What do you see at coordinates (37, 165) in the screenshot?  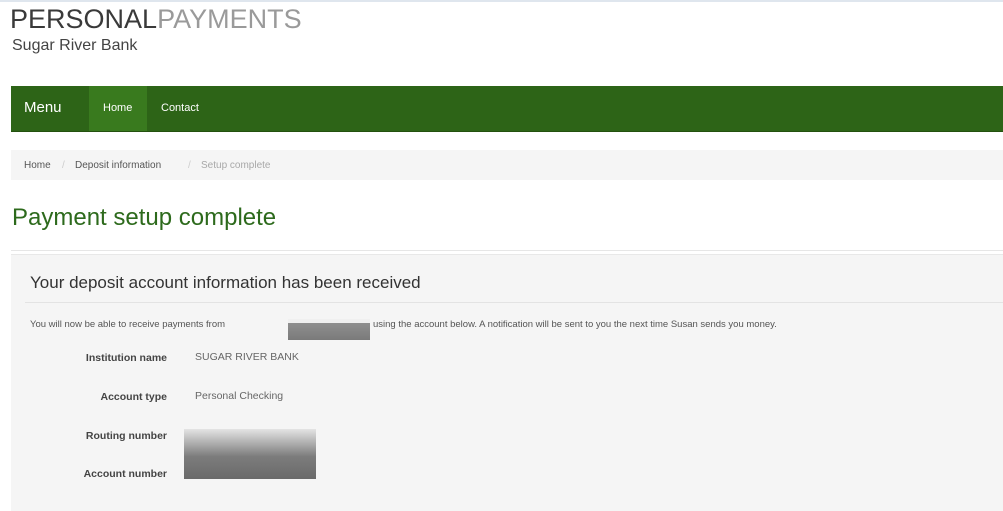 I see `breadcrumb-home: Home` at bounding box center [37, 165].